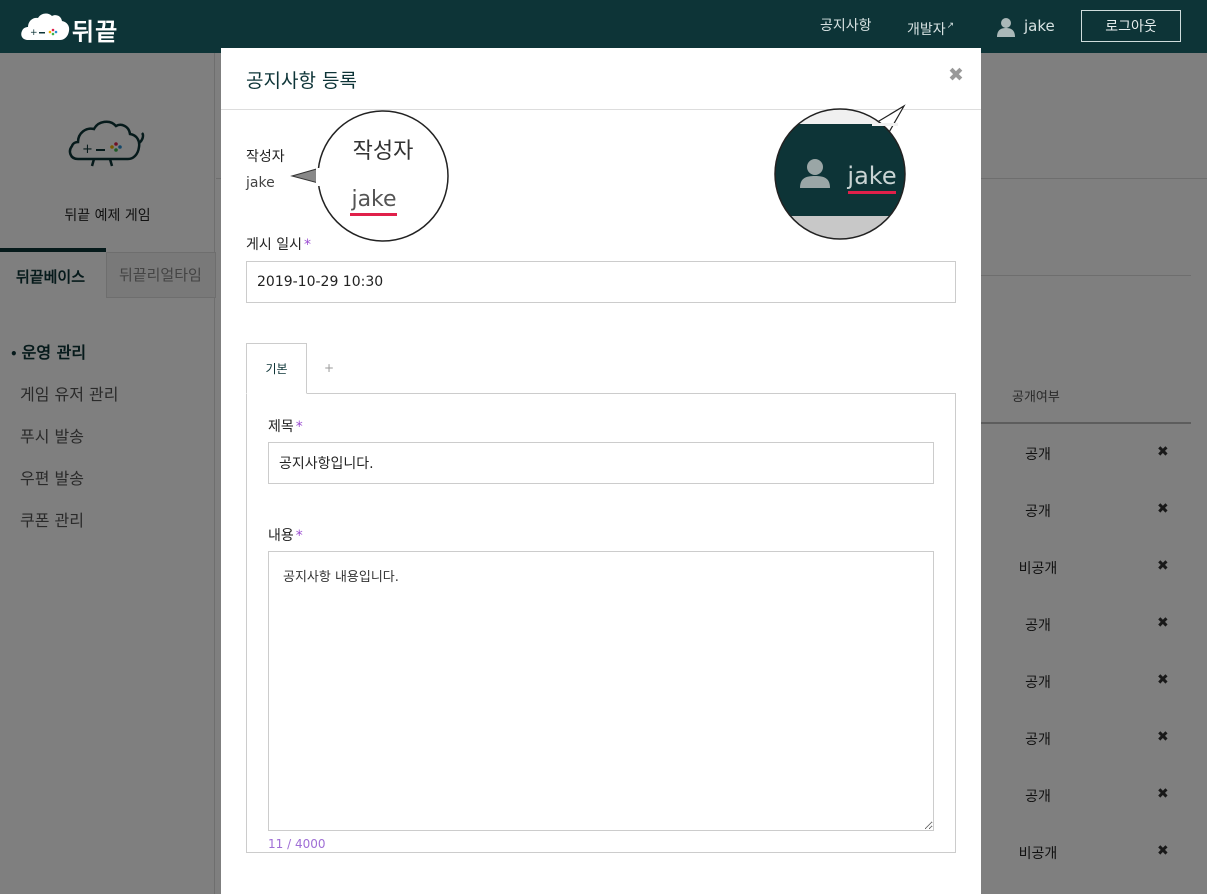 The image size is (1207, 894). Describe the element at coordinates (276, 368) in the screenshot. I see `tab-lang-default: 기본` at that location.